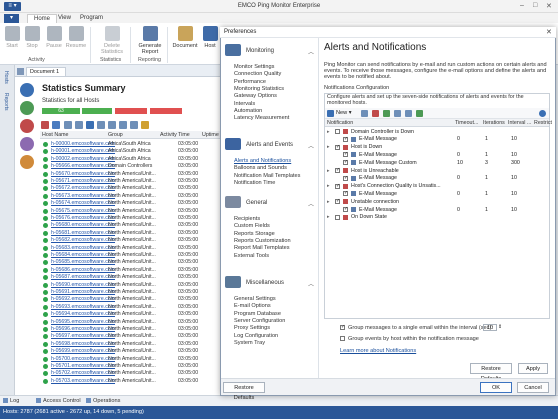 Image resolution: width=558 pixels, height=419 pixels. What do you see at coordinates (6, 77) in the screenshot?
I see `nav-tab-hosts: Hosts` at bounding box center [6, 77].